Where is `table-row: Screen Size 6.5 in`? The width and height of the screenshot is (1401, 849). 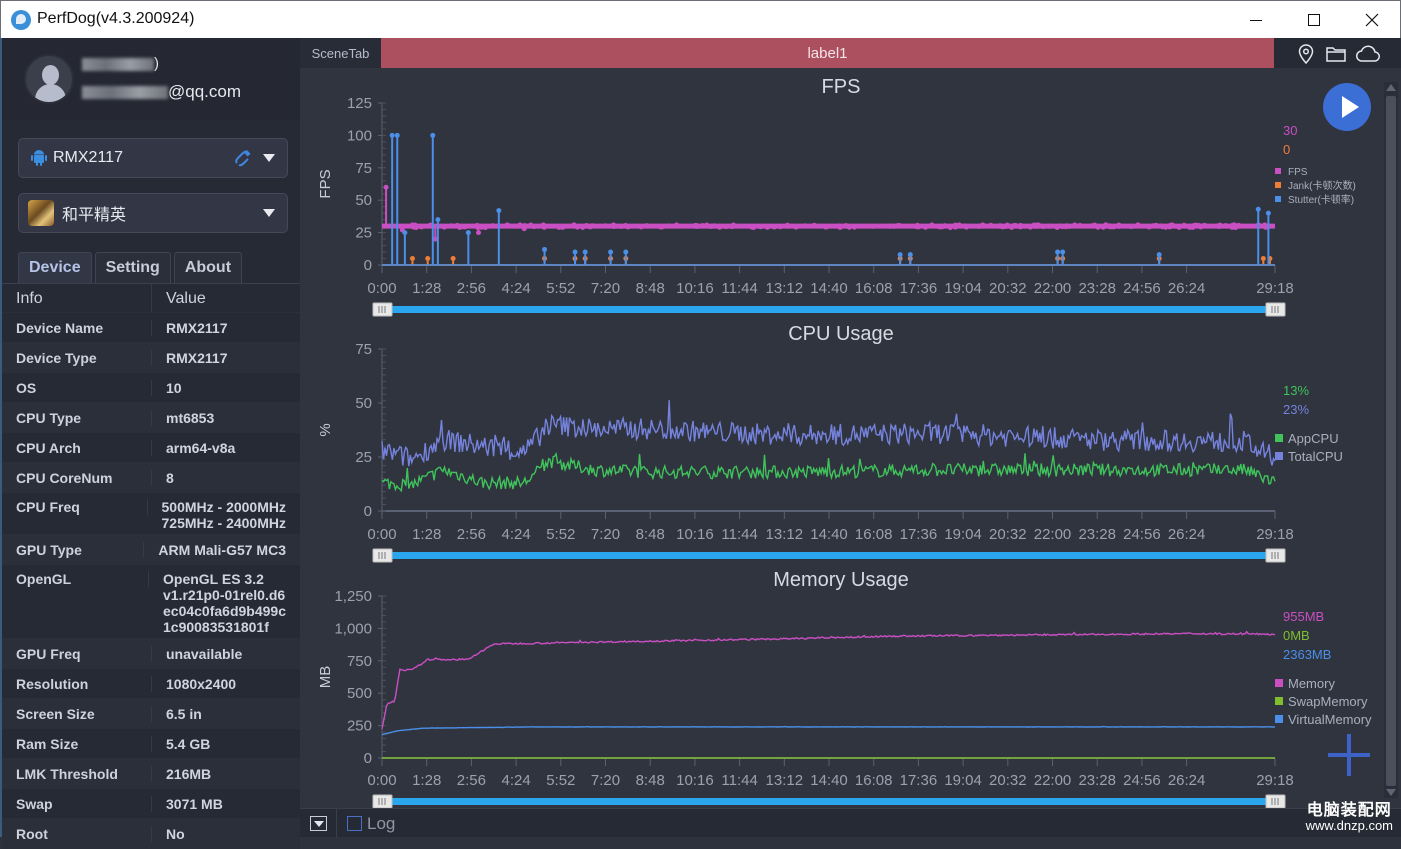
table-row: Screen Size 6.5 in is located at coordinates (151, 714).